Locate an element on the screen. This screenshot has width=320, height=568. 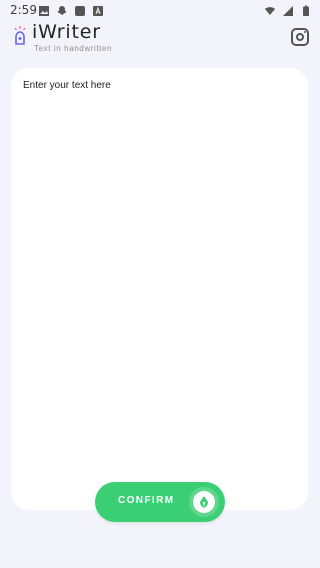
pen-light-icon is located at coordinates (20, 35).